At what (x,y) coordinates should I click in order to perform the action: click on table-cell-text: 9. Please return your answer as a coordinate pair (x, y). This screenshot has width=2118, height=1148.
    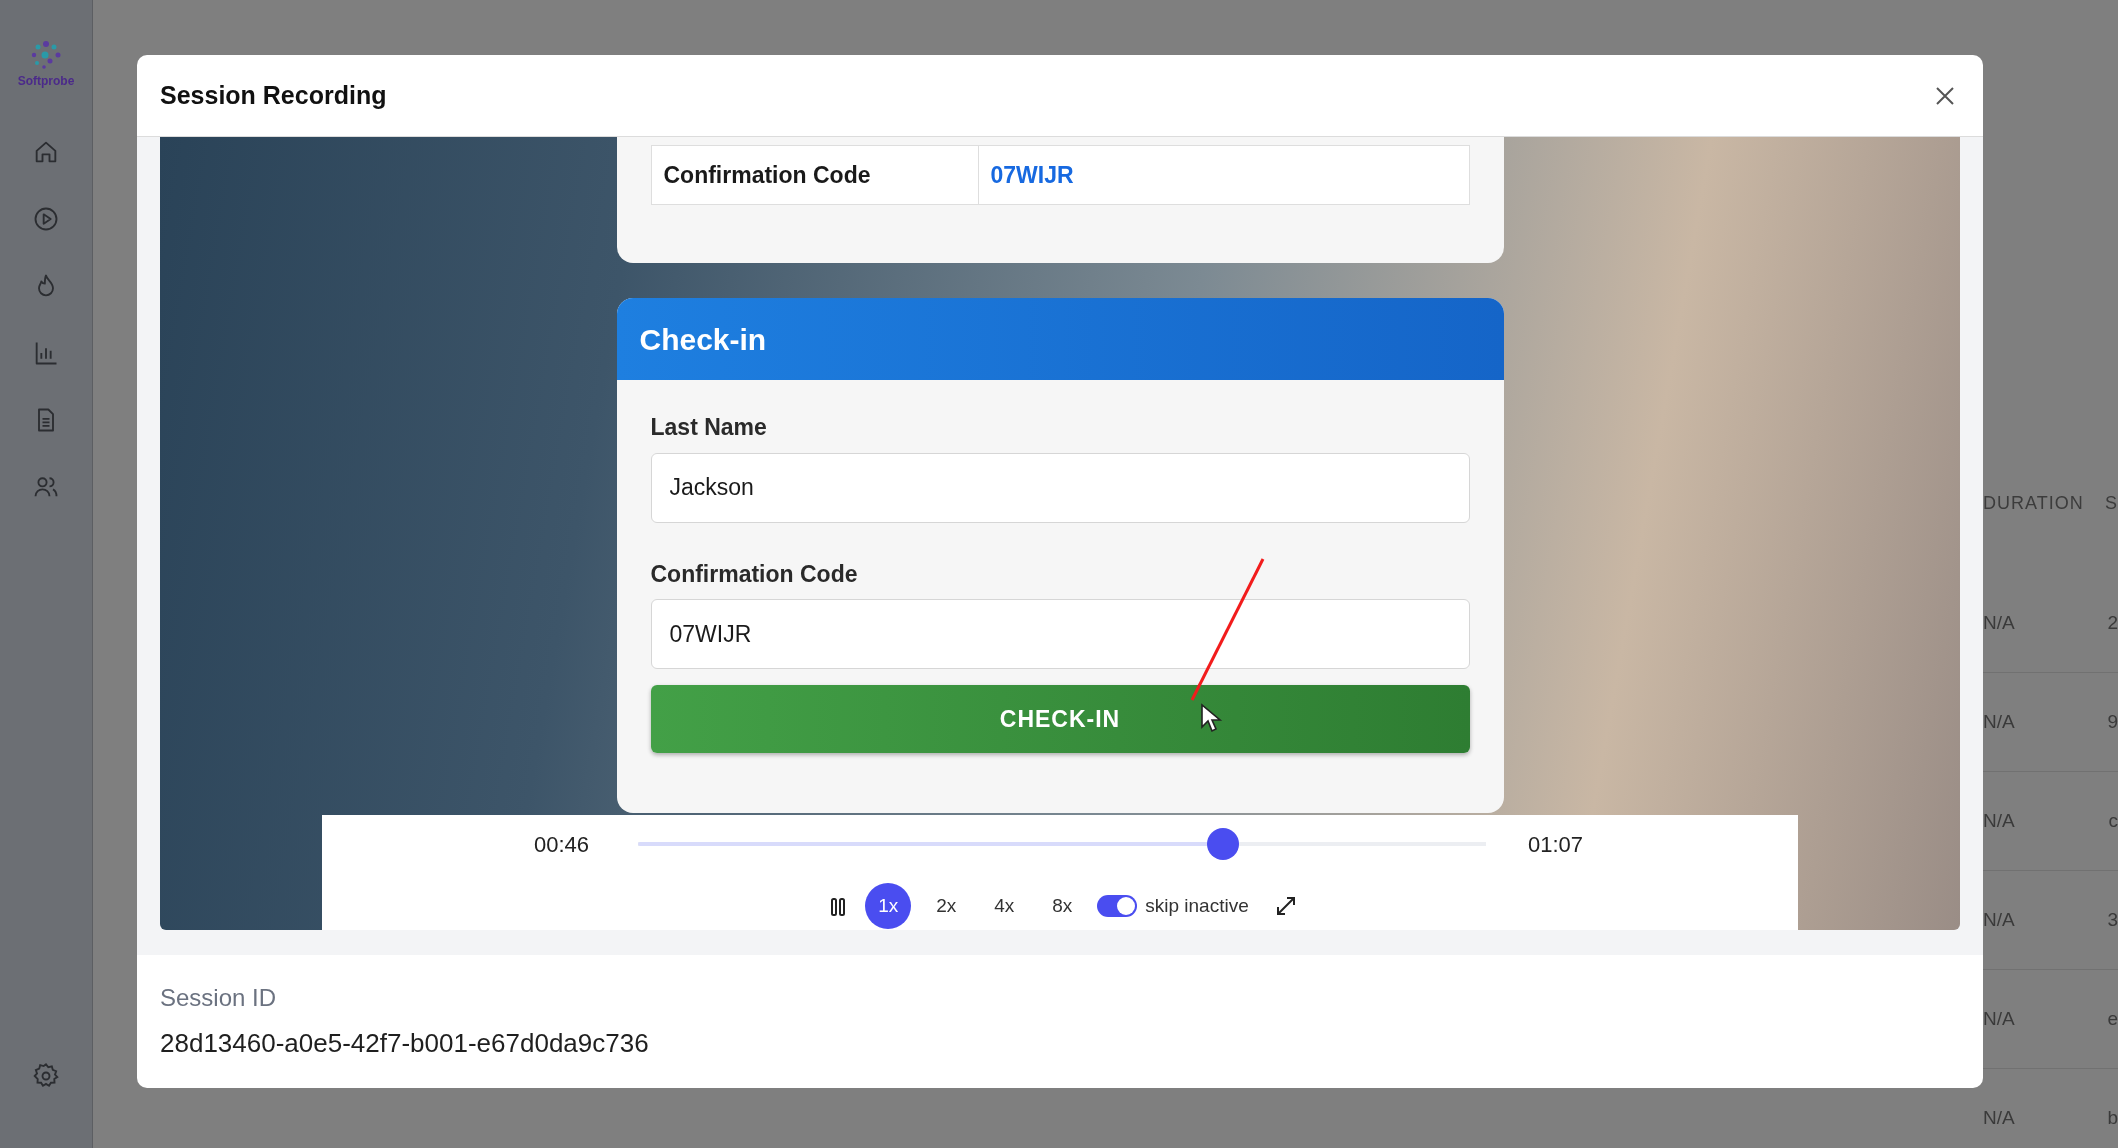
    Looking at the image, I should click on (2112, 721).